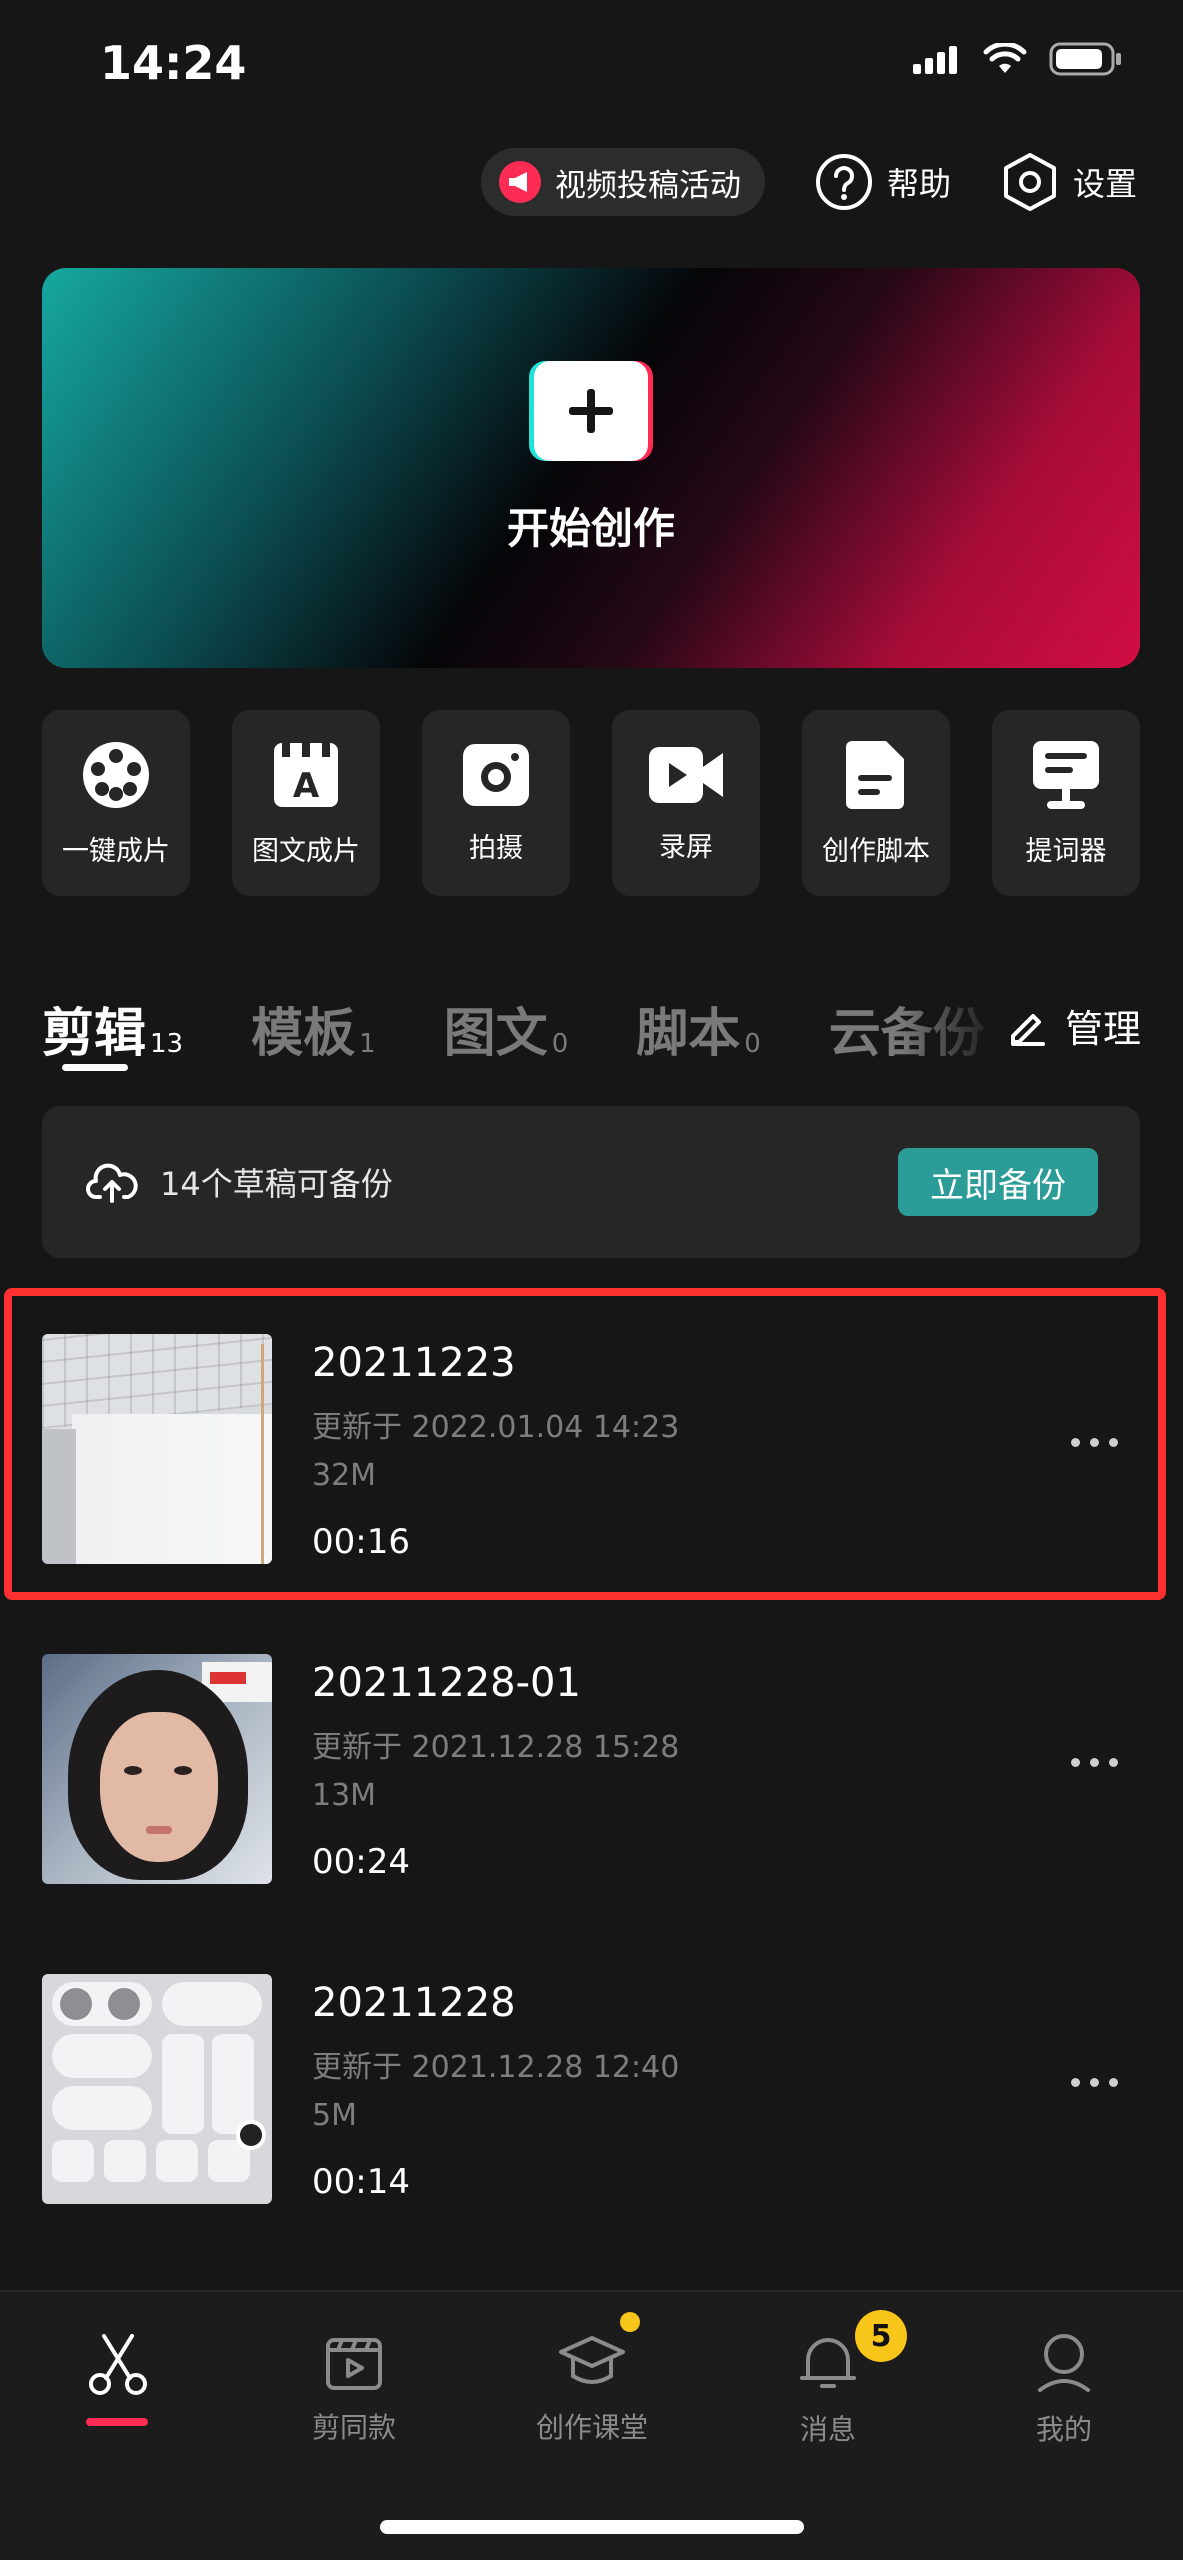  Describe the element at coordinates (303, 1032) in the screenshot. I see `tab-name: 模板` at that location.